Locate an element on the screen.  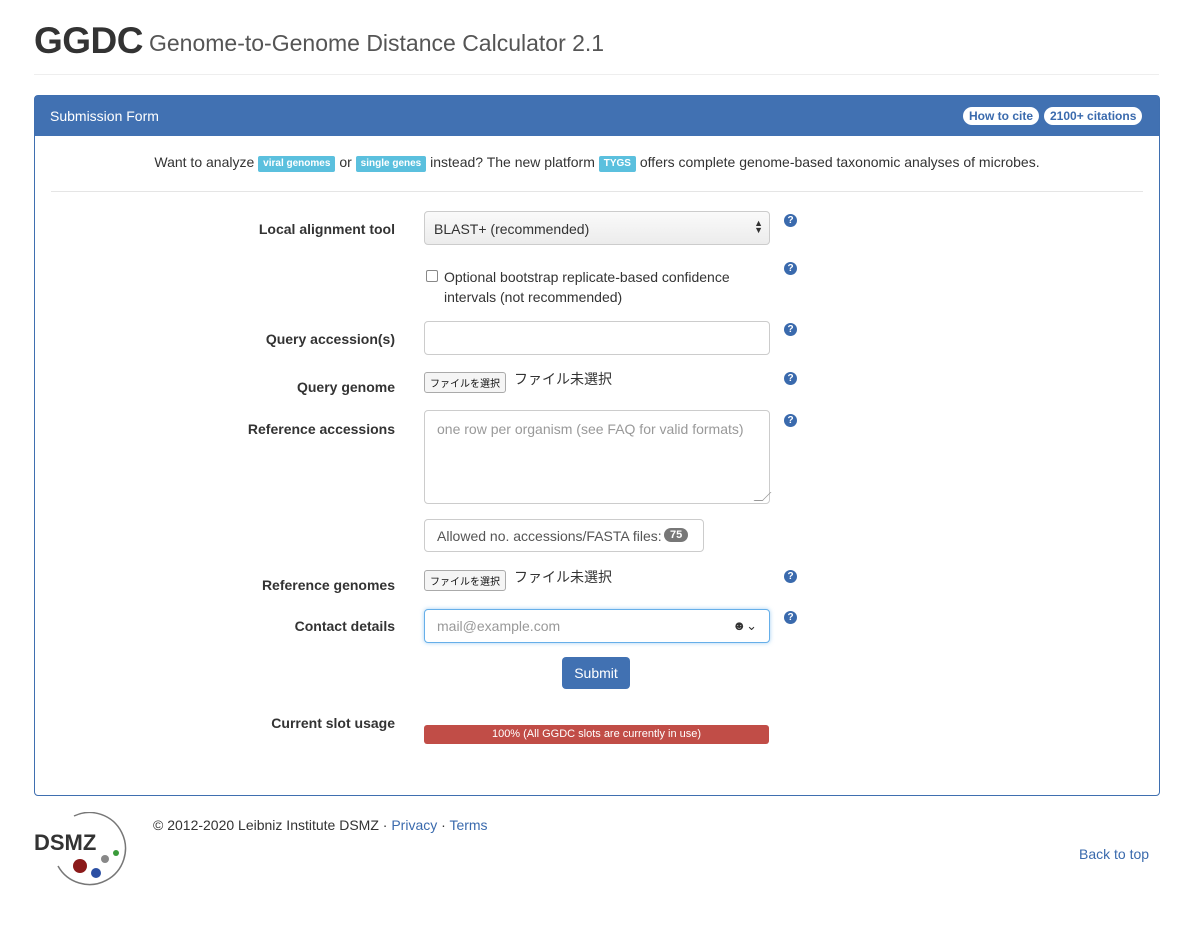
viral-genomes-tag: viral genomes is located at coordinates (297, 164).